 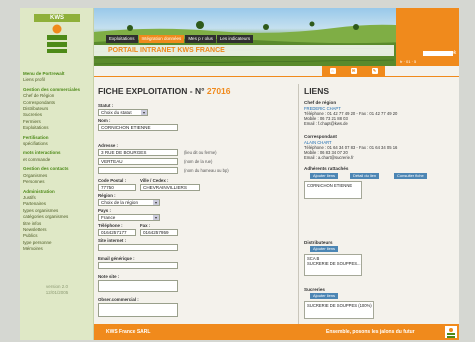 I want to click on detail-lien-button: Détail du lien, so click(x=365, y=176).